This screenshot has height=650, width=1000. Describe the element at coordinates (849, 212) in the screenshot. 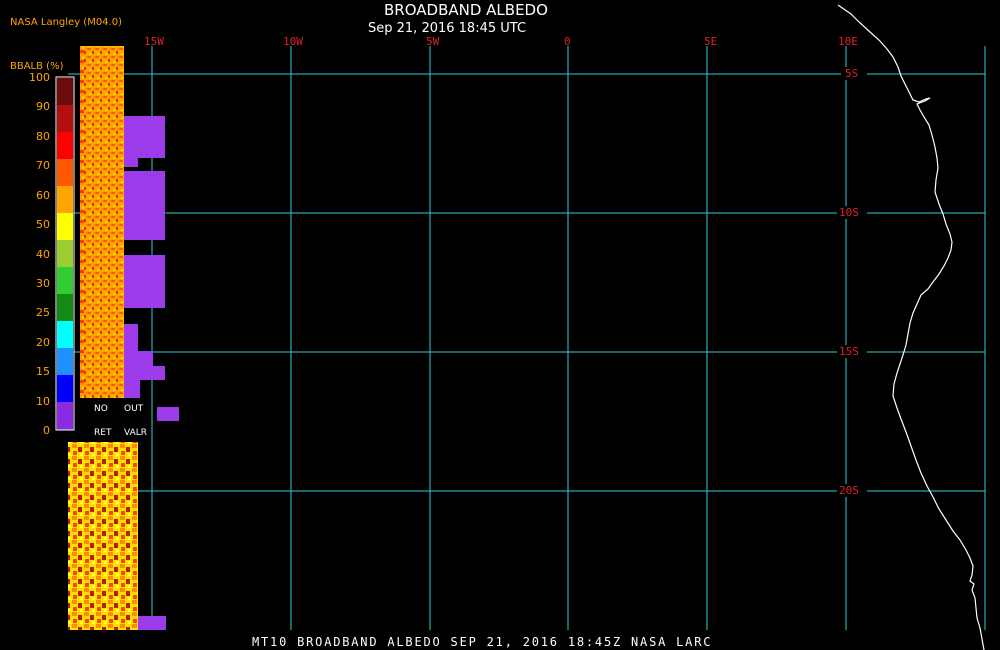

I see `lat-label-10s: 10S` at that location.